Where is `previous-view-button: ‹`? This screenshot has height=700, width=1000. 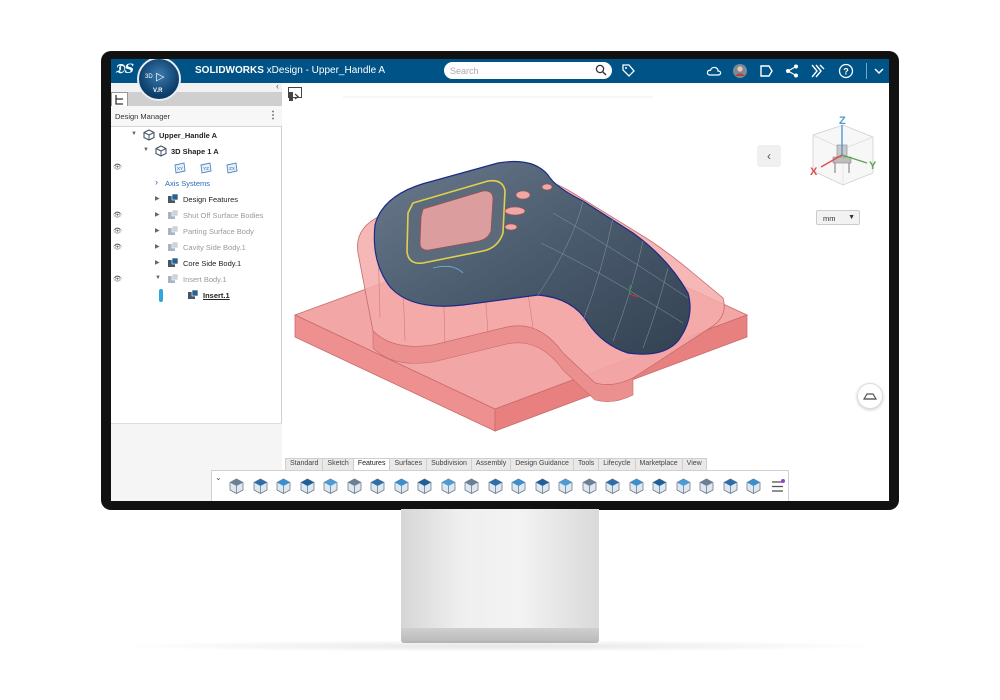
previous-view-button: ‹ is located at coordinates (769, 156).